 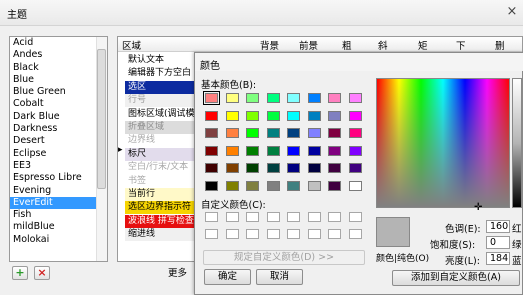 What do you see at coordinates (58, 92) in the screenshot?
I see `theme-list-item: Blue Green` at bounding box center [58, 92].